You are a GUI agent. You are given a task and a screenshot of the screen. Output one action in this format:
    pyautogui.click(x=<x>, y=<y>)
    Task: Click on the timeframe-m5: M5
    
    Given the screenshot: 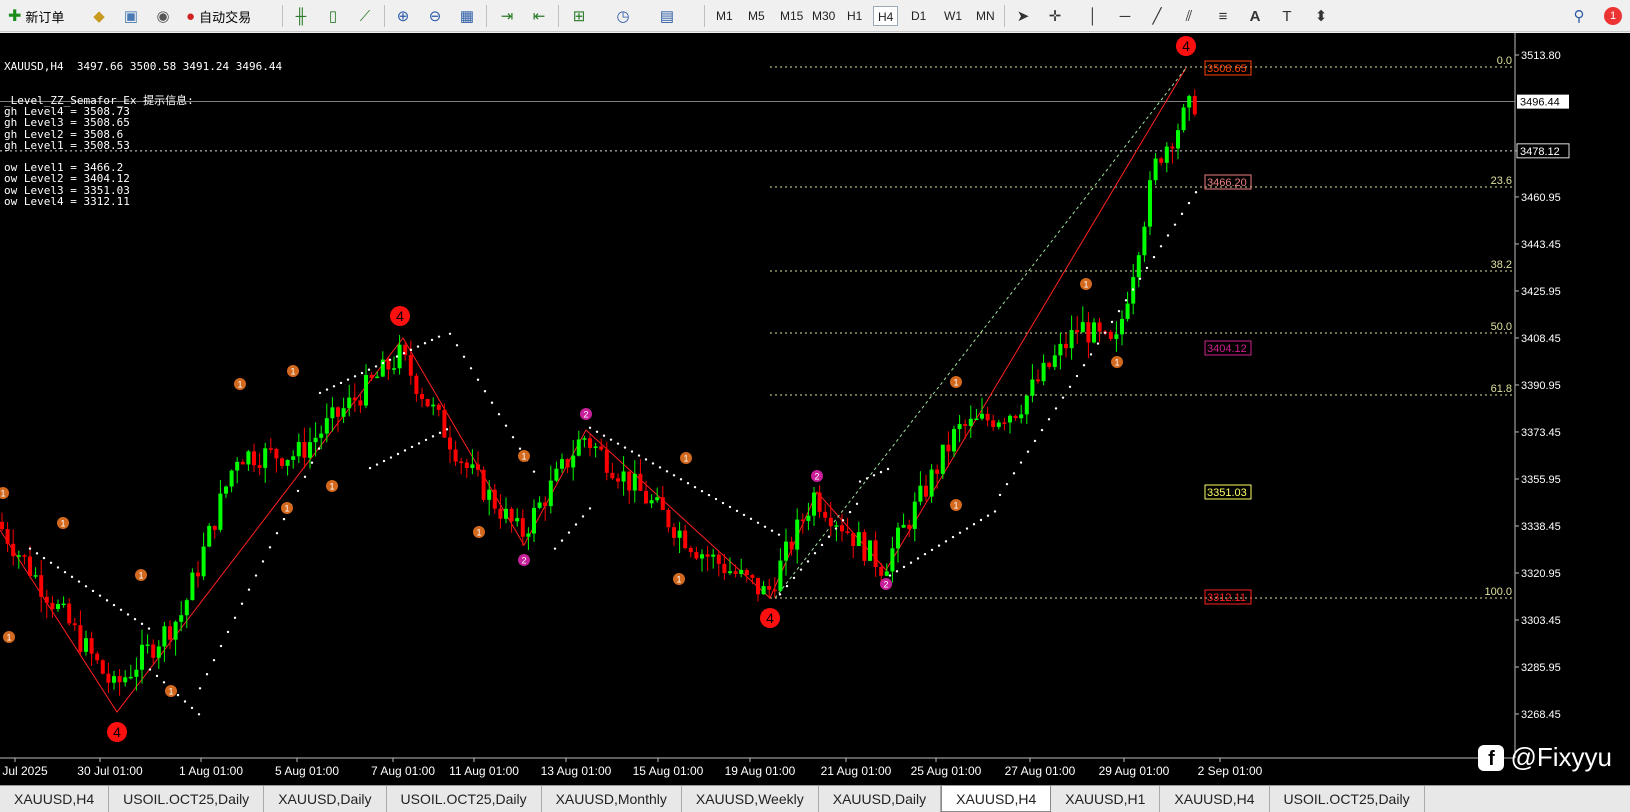 What is the action you would take?
    pyautogui.click(x=756, y=16)
    